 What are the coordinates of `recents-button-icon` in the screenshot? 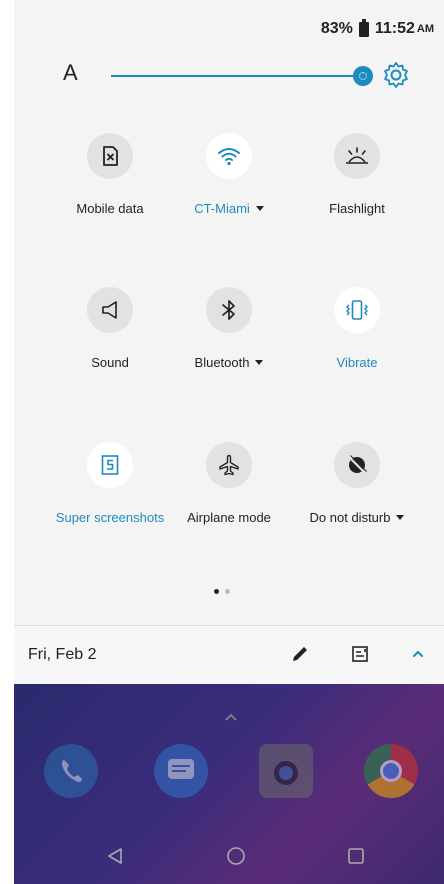 It's located at (356, 856).